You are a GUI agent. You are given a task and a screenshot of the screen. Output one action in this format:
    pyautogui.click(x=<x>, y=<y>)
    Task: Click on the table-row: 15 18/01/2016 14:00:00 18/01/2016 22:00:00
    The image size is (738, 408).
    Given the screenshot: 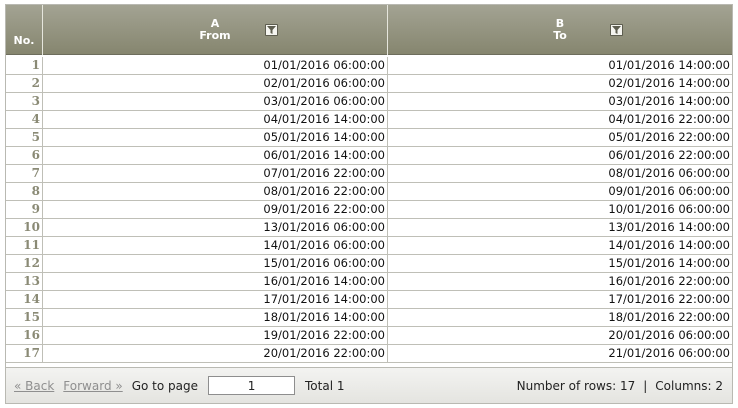 What is the action you would take?
    pyautogui.click(x=369, y=318)
    